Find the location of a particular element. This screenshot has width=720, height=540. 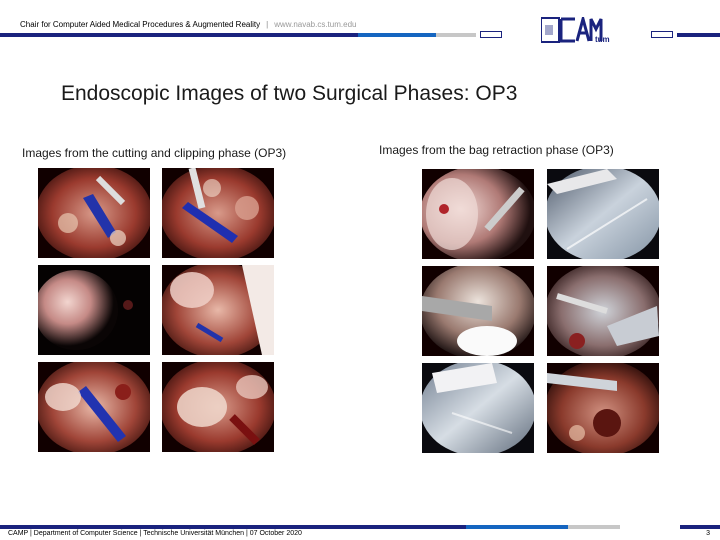

top-bar-right is located at coordinates (698, 35).